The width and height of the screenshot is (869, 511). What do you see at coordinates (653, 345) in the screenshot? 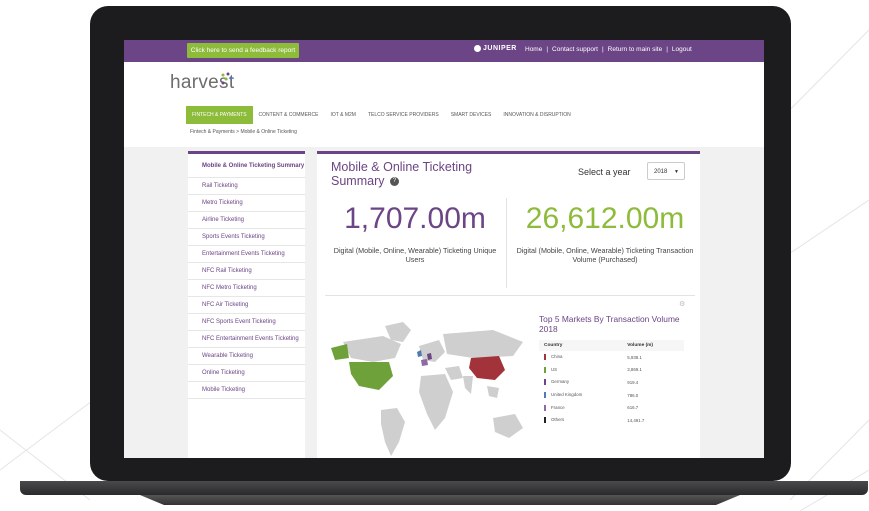
I see `column-header-volume: Volume (m)` at bounding box center [653, 345].